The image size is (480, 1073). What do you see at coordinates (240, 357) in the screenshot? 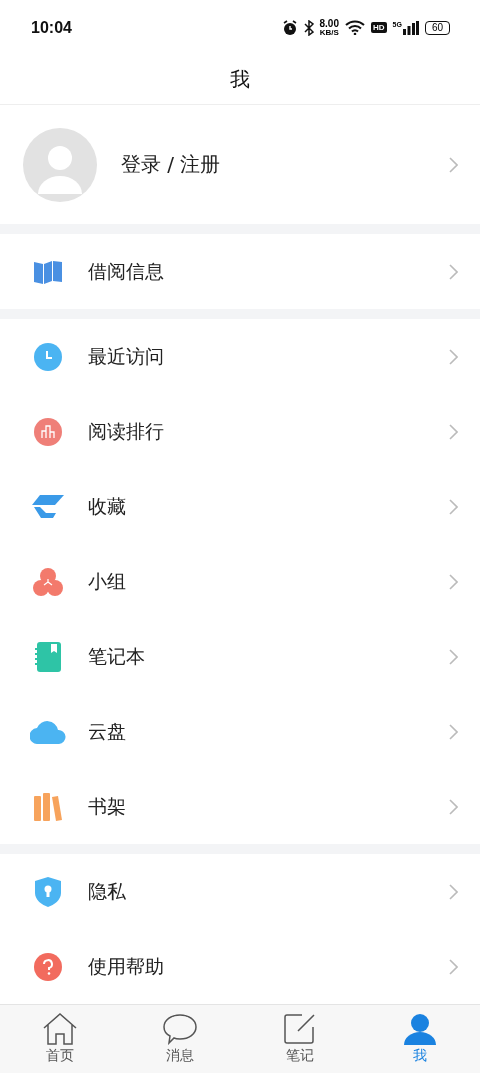
I see `menu-row: 最近访问` at bounding box center [240, 357].